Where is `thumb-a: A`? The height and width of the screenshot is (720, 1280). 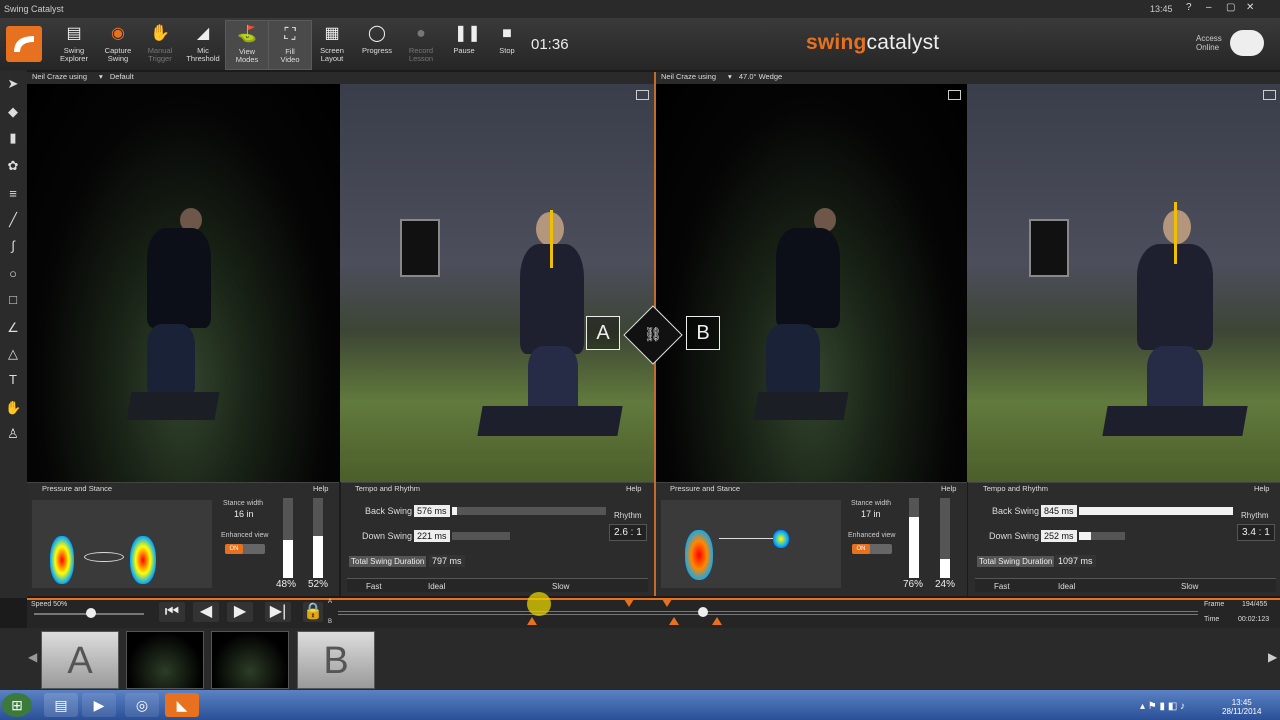
thumb-a: A is located at coordinates (80, 660).